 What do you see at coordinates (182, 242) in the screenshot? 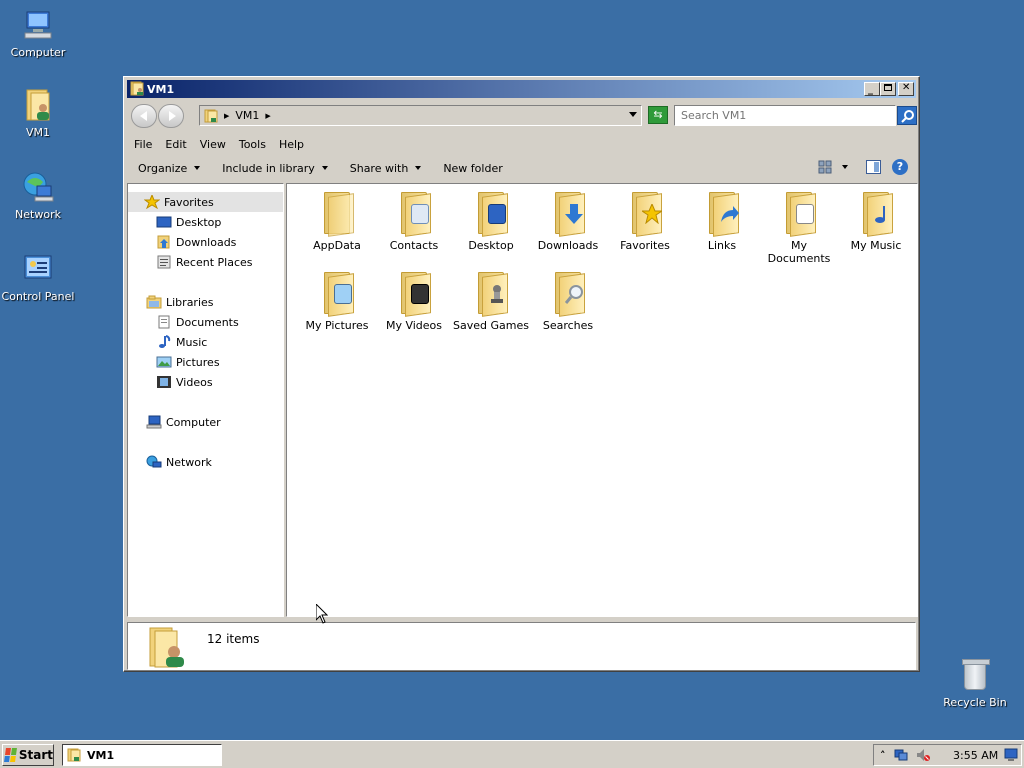
I see `nav-item-downloads: Downloads` at bounding box center [182, 242].